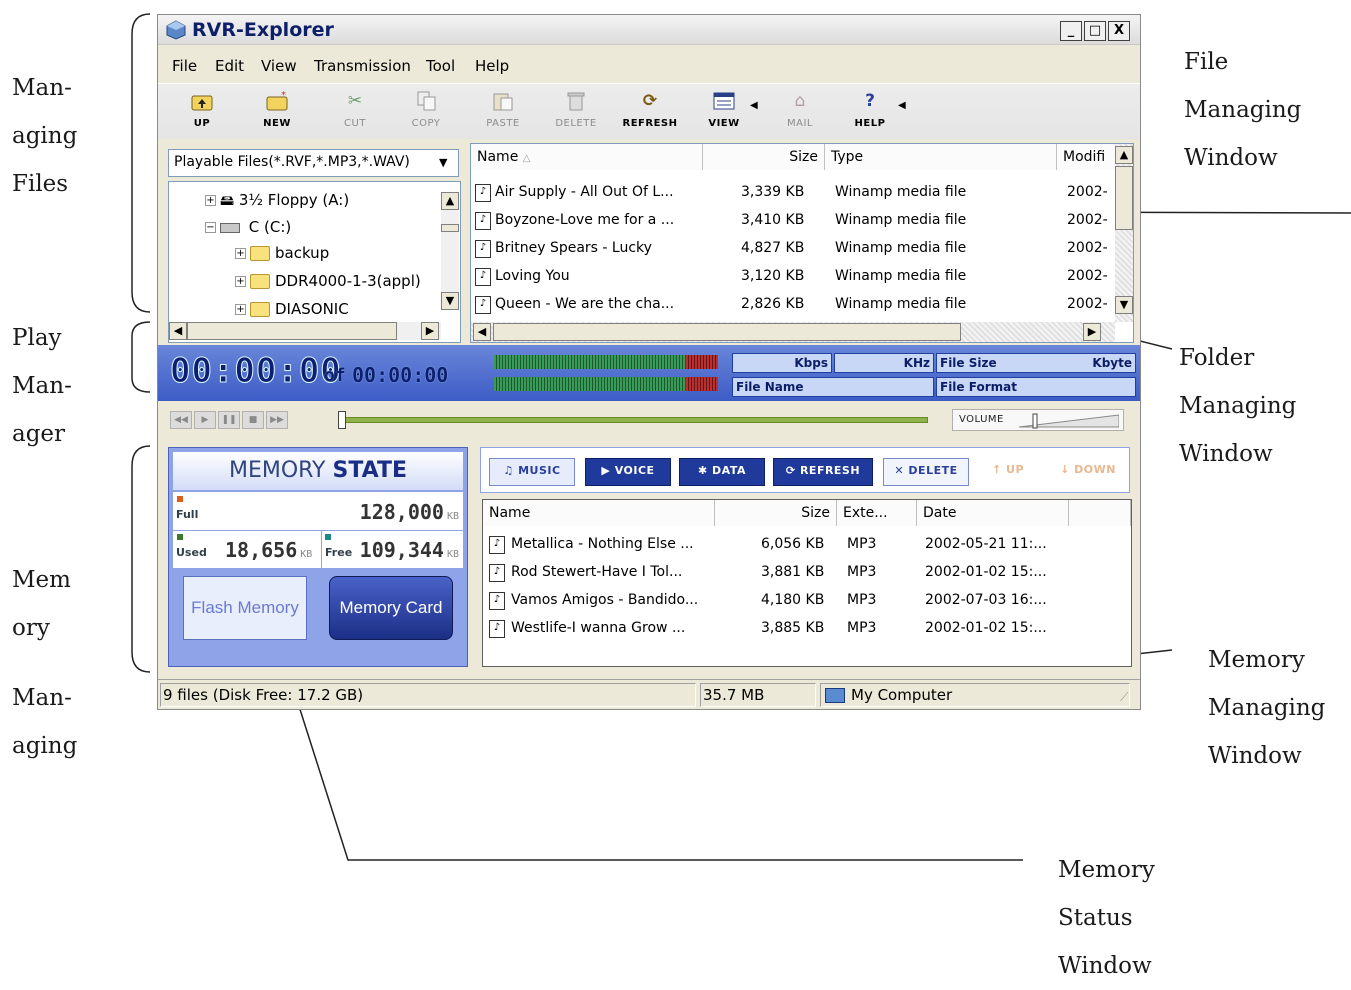 The height and width of the screenshot is (990, 1351). I want to click on tree-item-c-drive: − C (C:), so click(248, 227).